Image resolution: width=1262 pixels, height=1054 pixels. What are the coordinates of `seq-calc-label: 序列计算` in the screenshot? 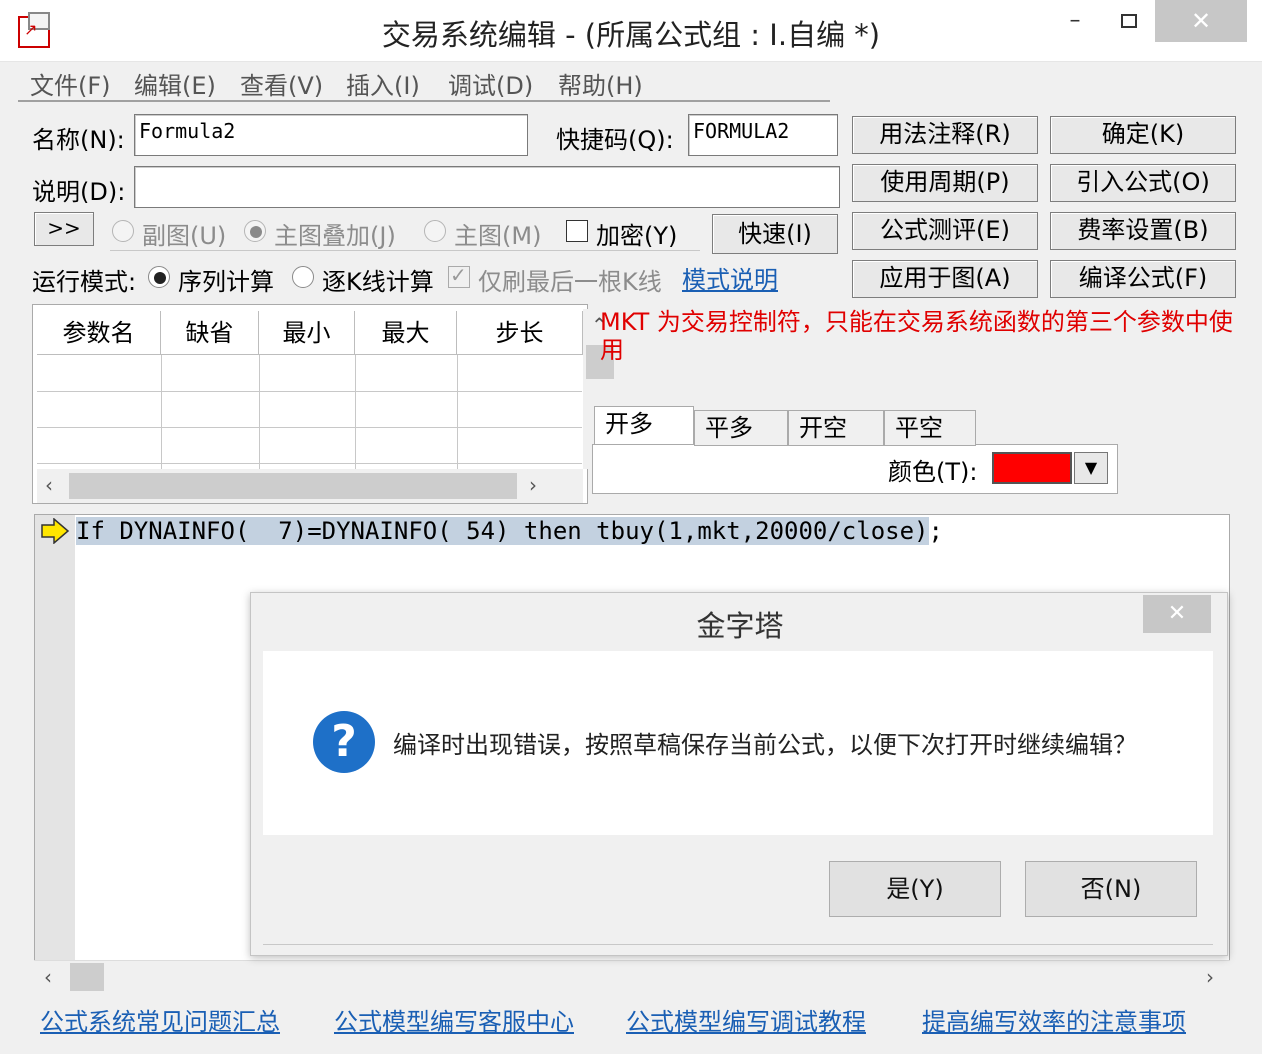 It's located at (226, 282).